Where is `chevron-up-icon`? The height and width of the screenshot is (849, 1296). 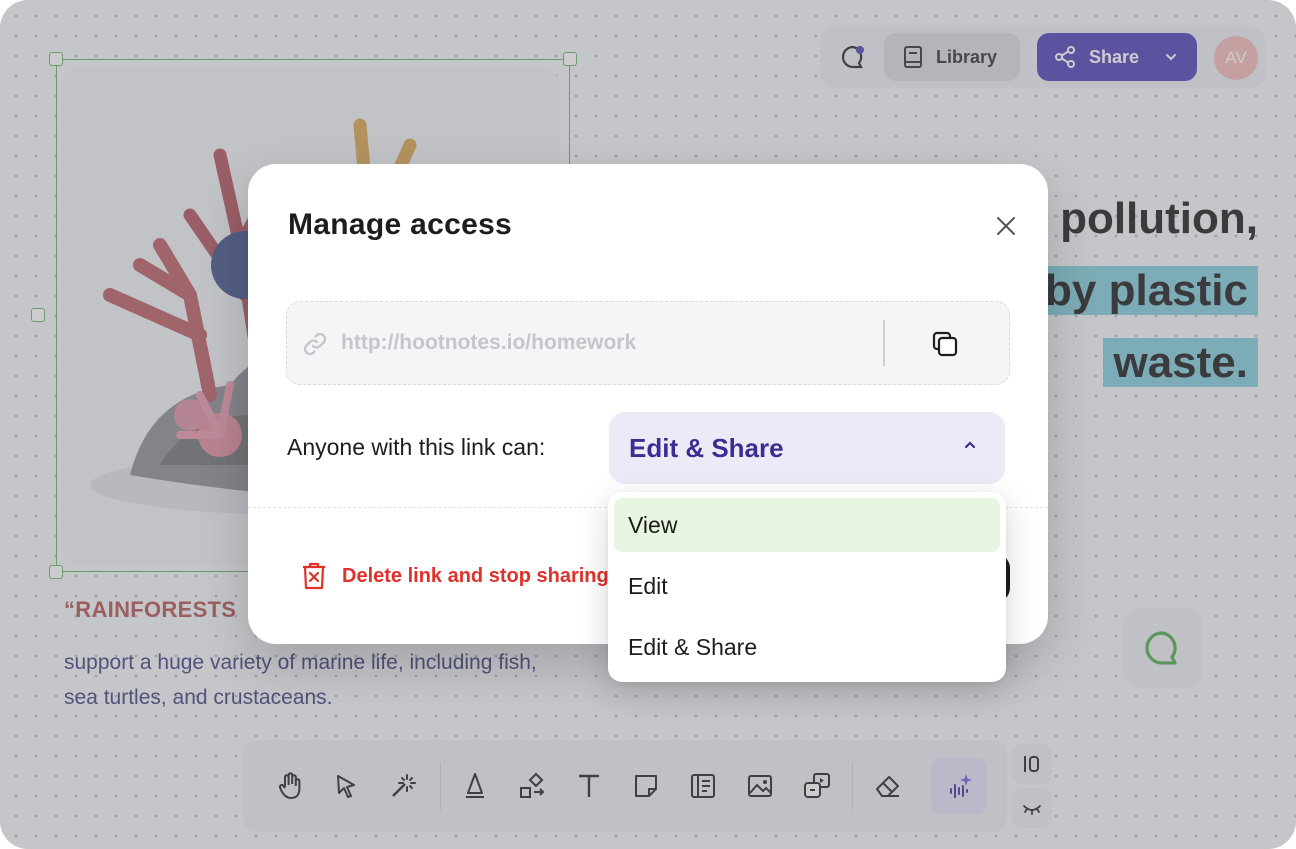 chevron-up-icon is located at coordinates (970, 445).